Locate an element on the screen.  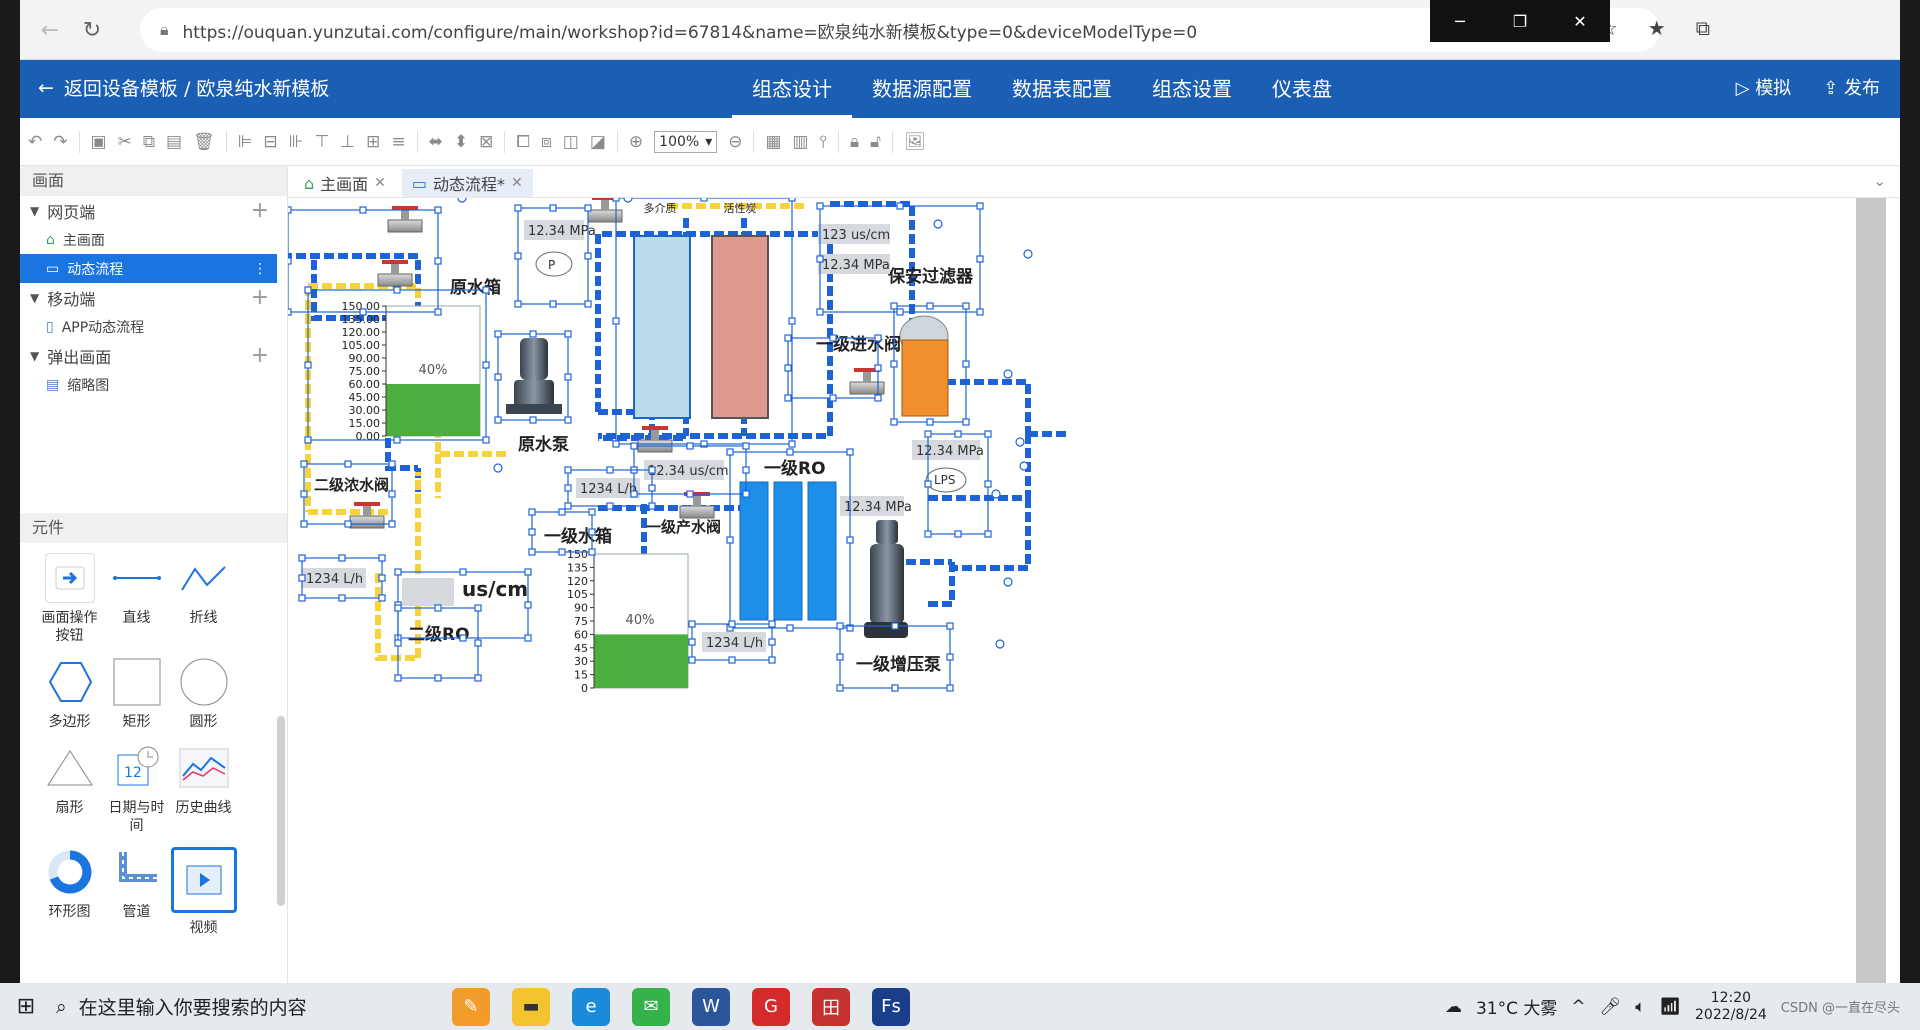
ungroup-icon: ⧈ is located at coordinates (546, 142).